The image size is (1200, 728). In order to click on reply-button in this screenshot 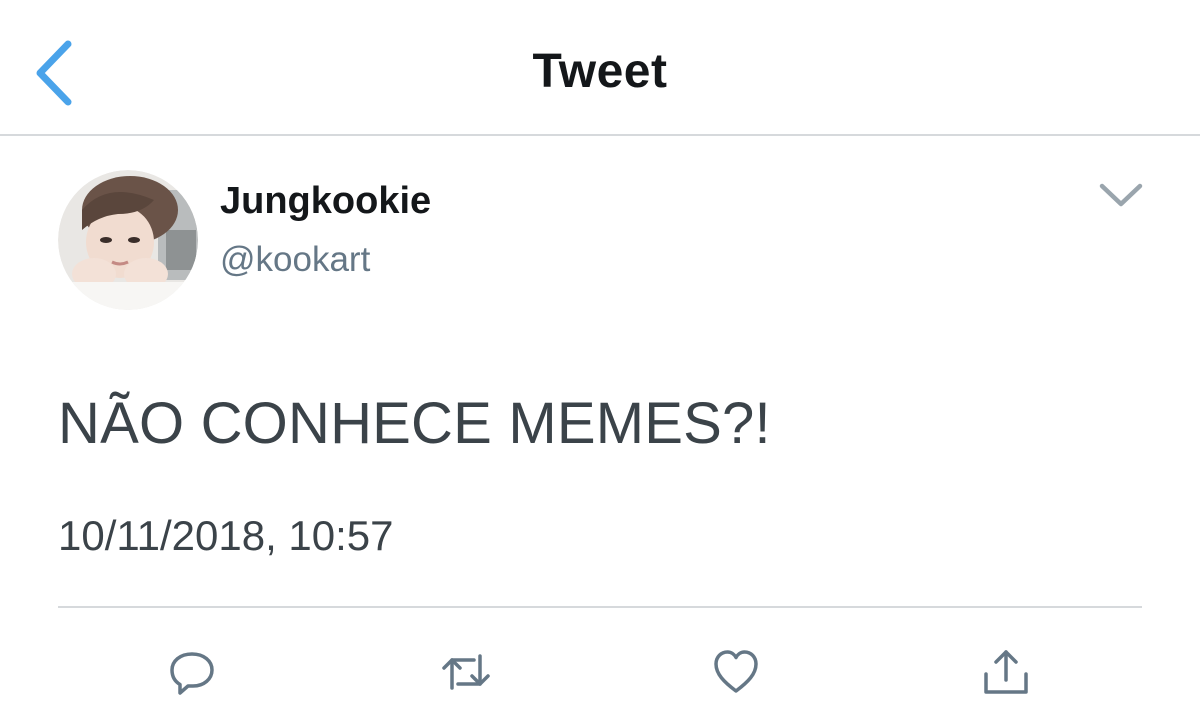, I will do `click(192, 672)`.